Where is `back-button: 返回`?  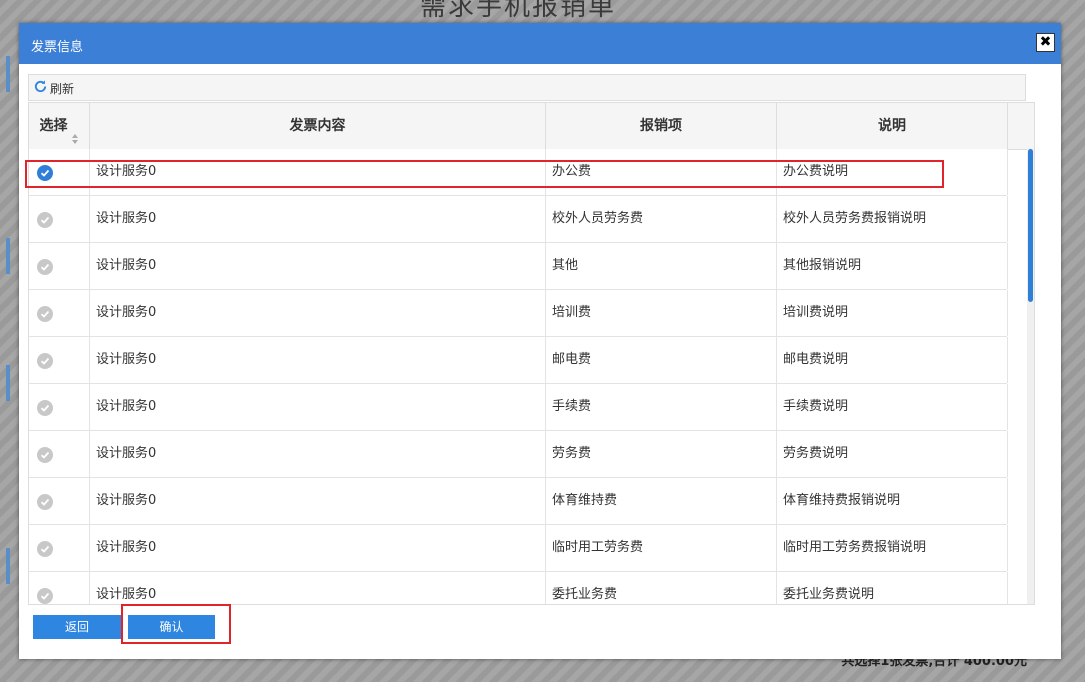
back-button: 返回 is located at coordinates (77, 627).